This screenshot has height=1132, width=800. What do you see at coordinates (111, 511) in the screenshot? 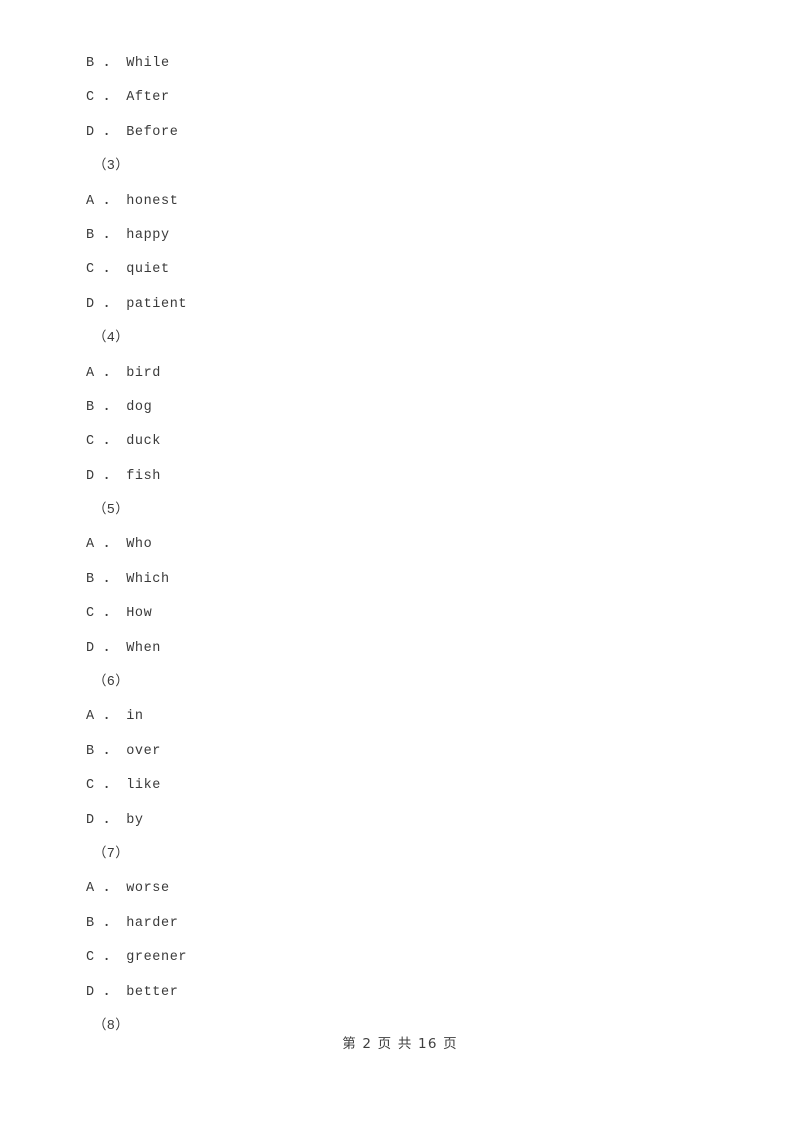
I see `question-number: （5）` at bounding box center [111, 511].